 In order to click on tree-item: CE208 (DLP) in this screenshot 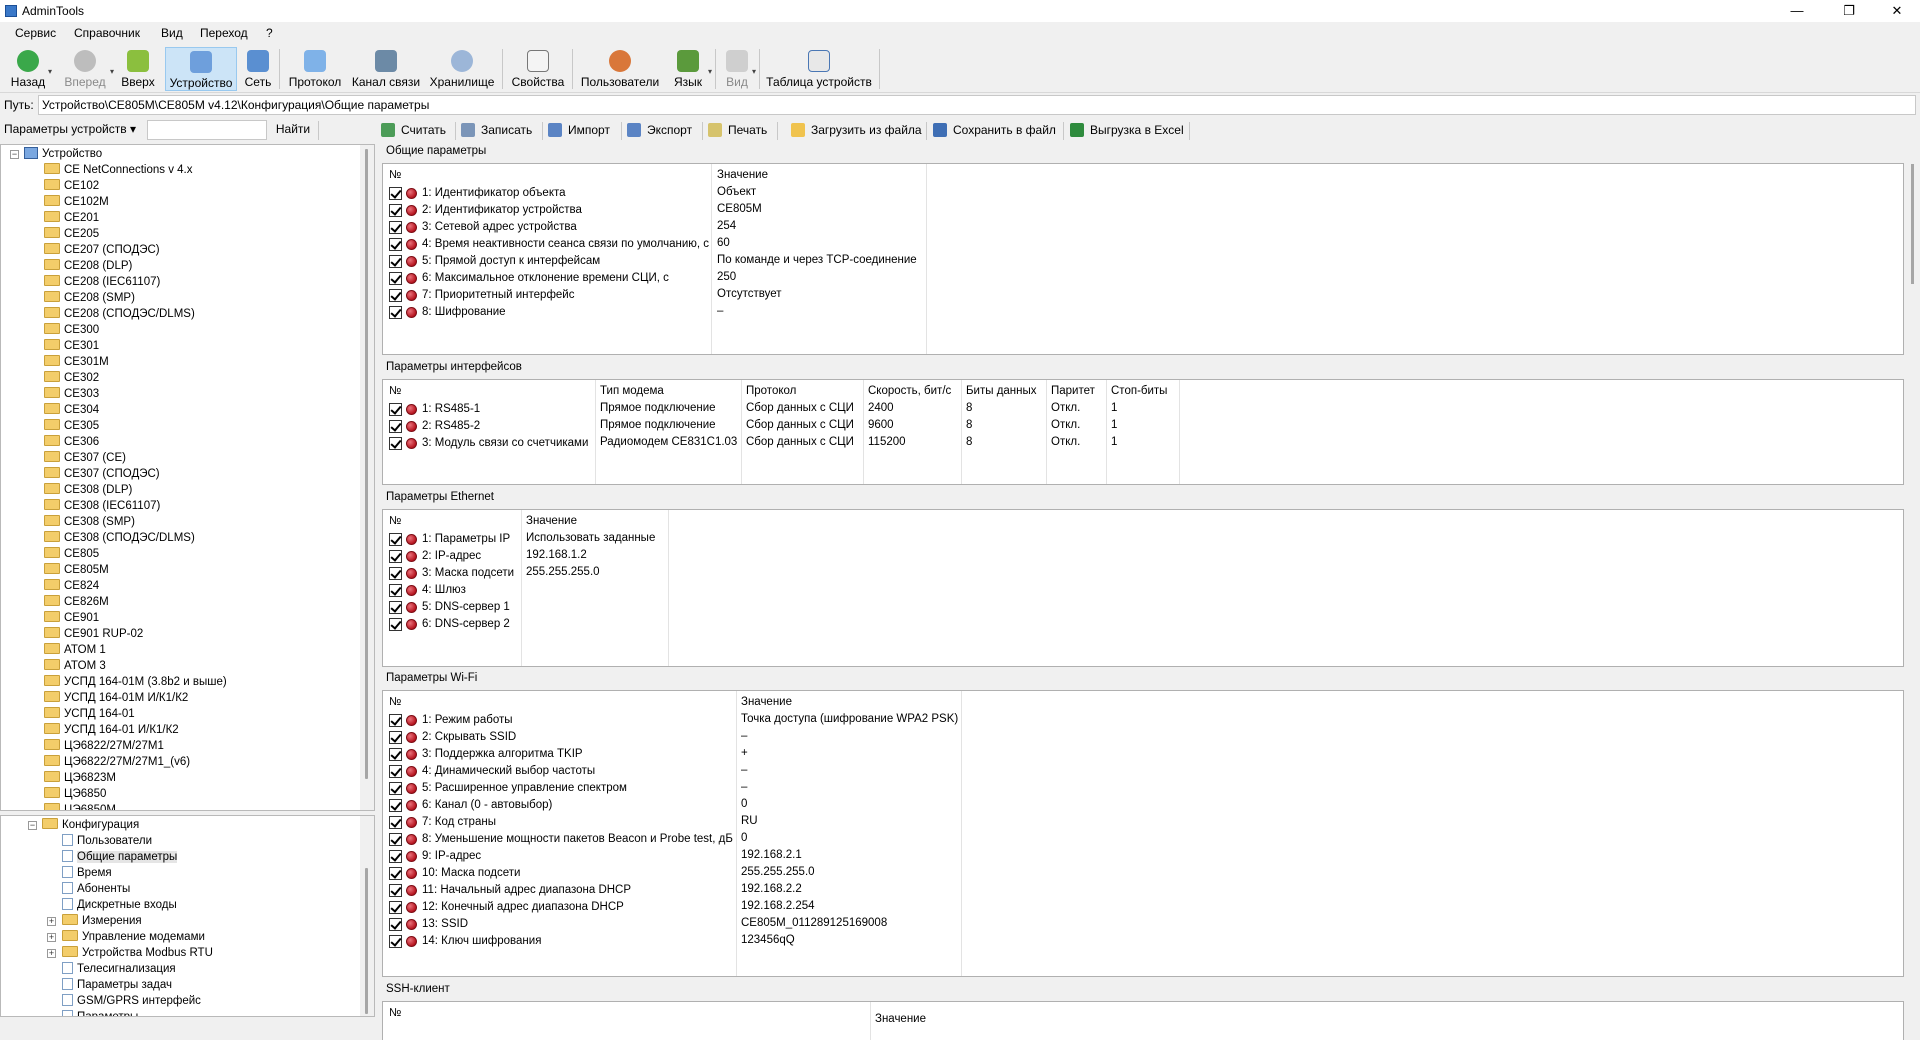, I will do `click(88, 267)`.